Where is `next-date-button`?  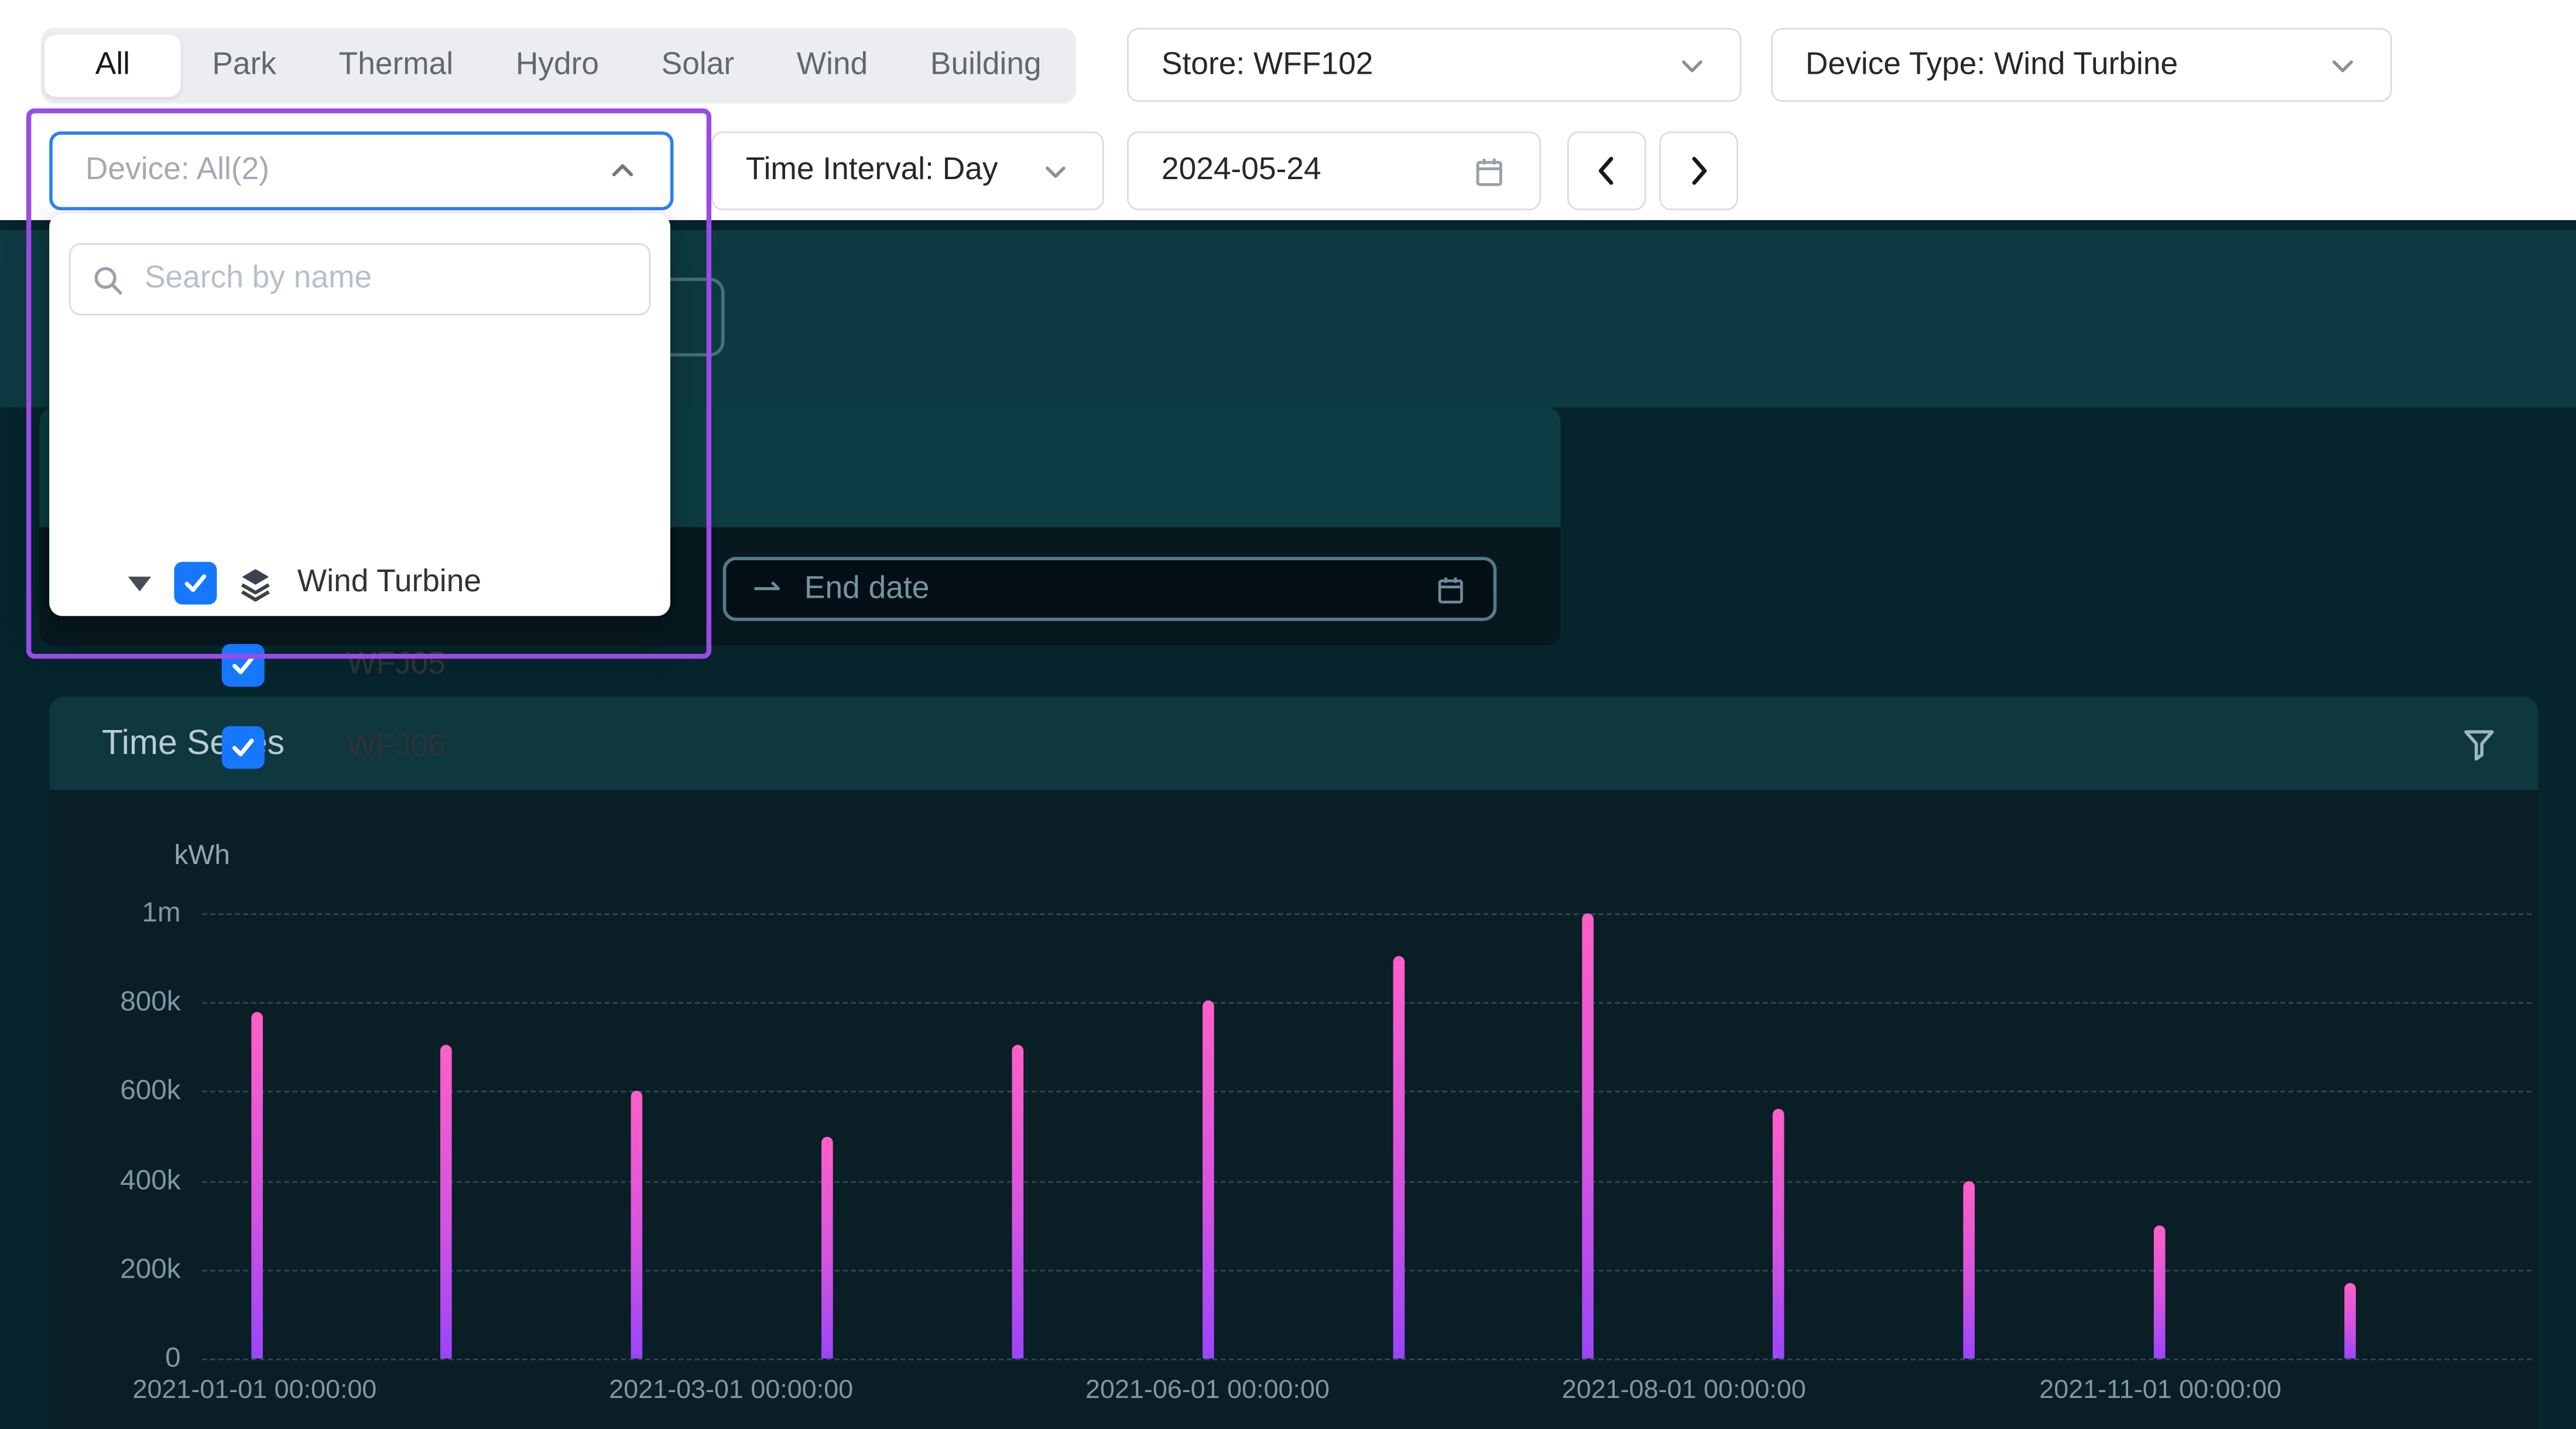 next-date-button is located at coordinates (1698, 171).